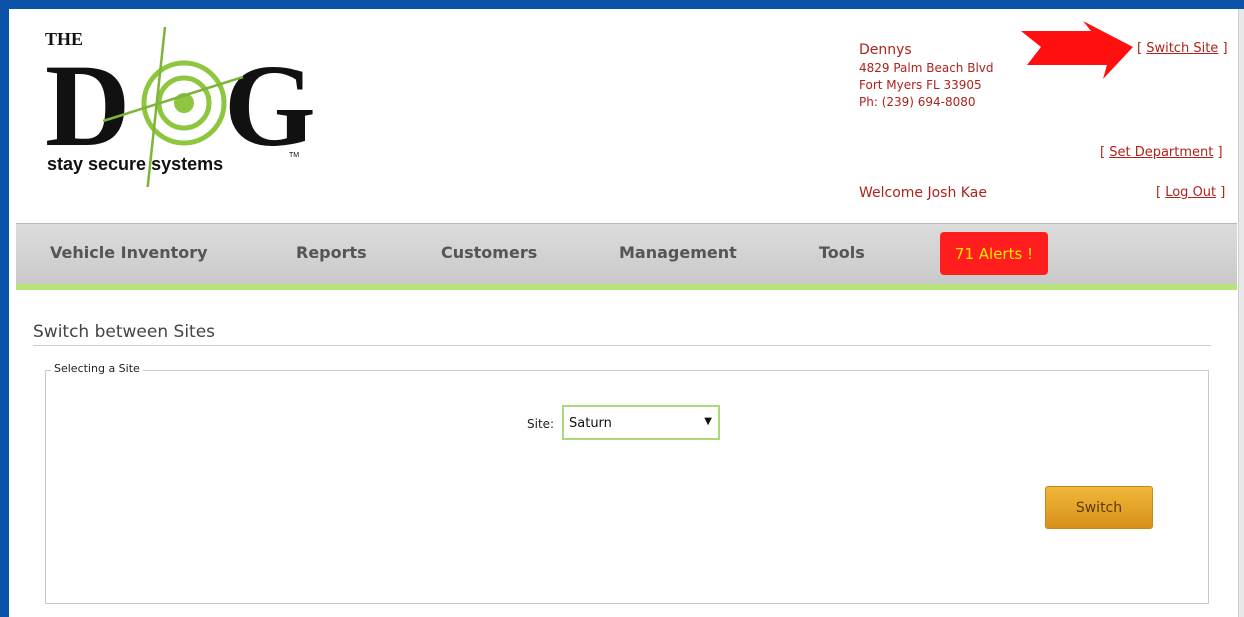 This screenshot has width=1244, height=617. Describe the element at coordinates (1241, 313) in the screenshot. I see `scrollbar` at that location.